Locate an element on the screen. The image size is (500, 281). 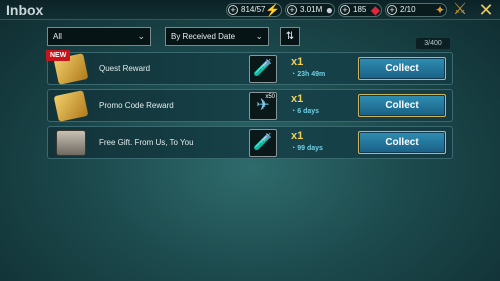
page-title: Inbox is located at coordinates (25, 10).